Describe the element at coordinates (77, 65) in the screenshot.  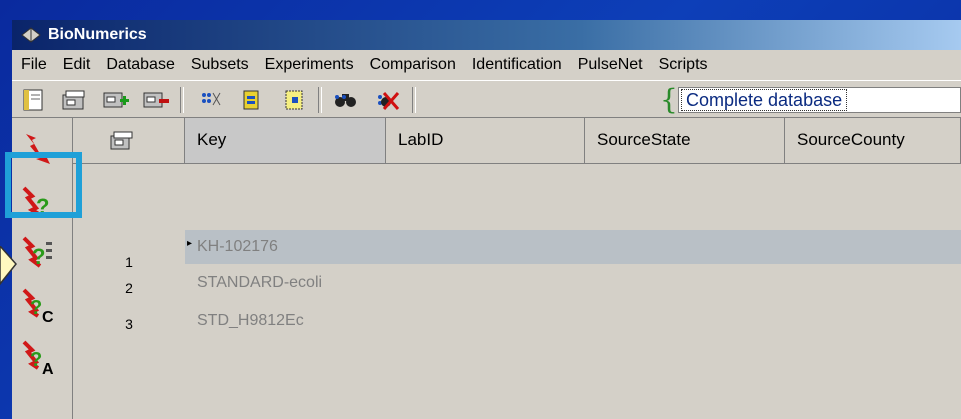
I see `menu-edit: Edit` at that location.